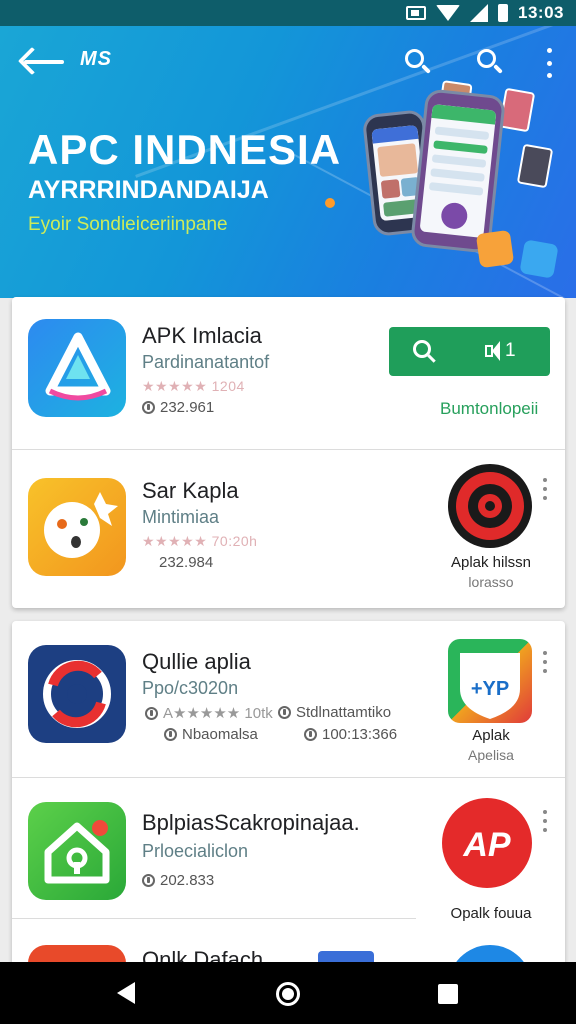 This screenshot has height=1024, width=576. What do you see at coordinates (128, 224) in the screenshot?
I see `banner-tagline: Eyoir Sondieiceriinpane` at bounding box center [128, 224].